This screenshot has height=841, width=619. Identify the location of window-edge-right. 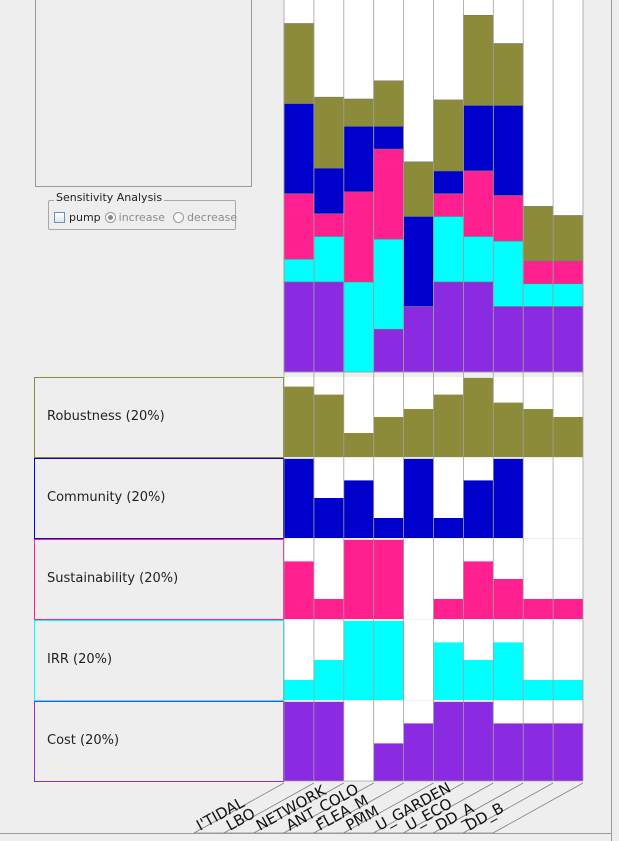
(611, 420).